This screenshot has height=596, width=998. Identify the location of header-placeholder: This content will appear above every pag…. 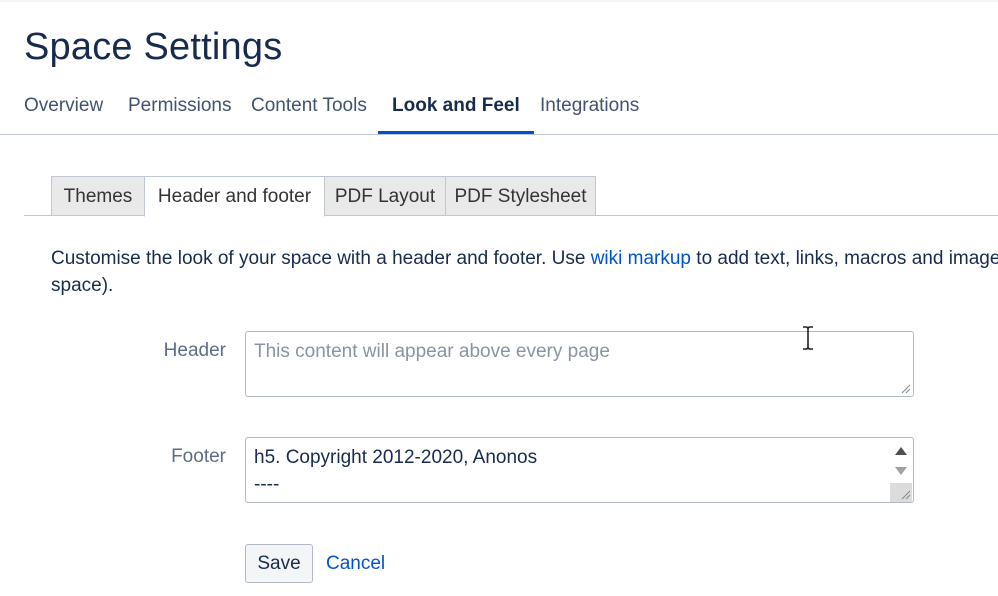
(432, 351).